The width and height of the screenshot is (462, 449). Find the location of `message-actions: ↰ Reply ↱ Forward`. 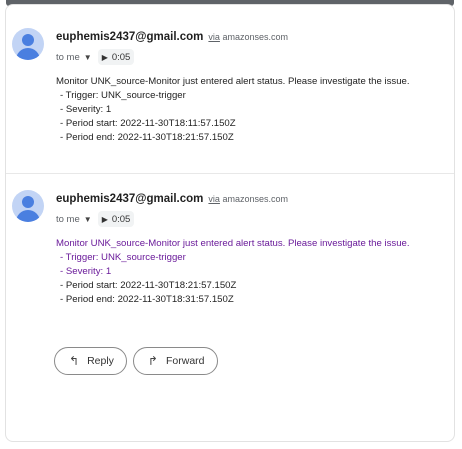

message-actions: ↰ Reply ↱ Forward is located at coordinates (136, 361).